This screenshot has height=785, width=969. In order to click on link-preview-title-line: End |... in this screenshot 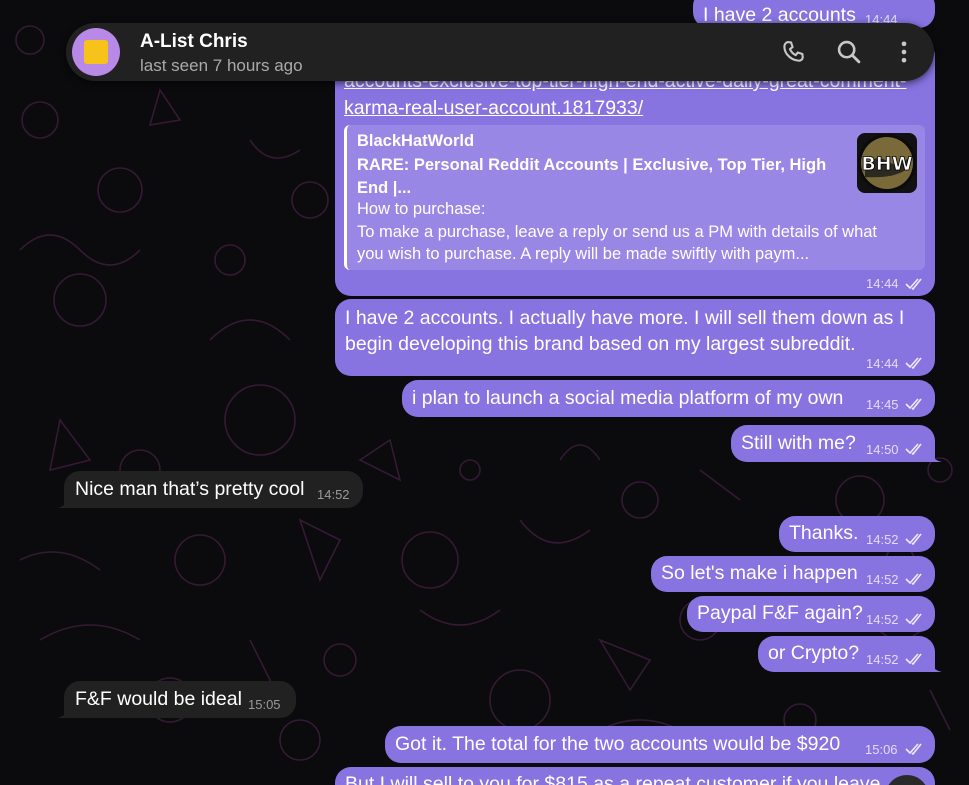, I will do `click(384, 187)`.